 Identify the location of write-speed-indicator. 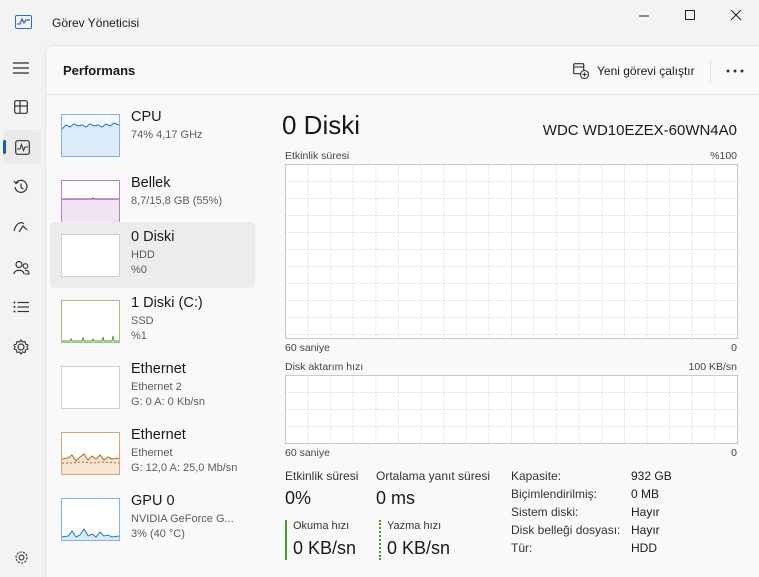
(380, 540).